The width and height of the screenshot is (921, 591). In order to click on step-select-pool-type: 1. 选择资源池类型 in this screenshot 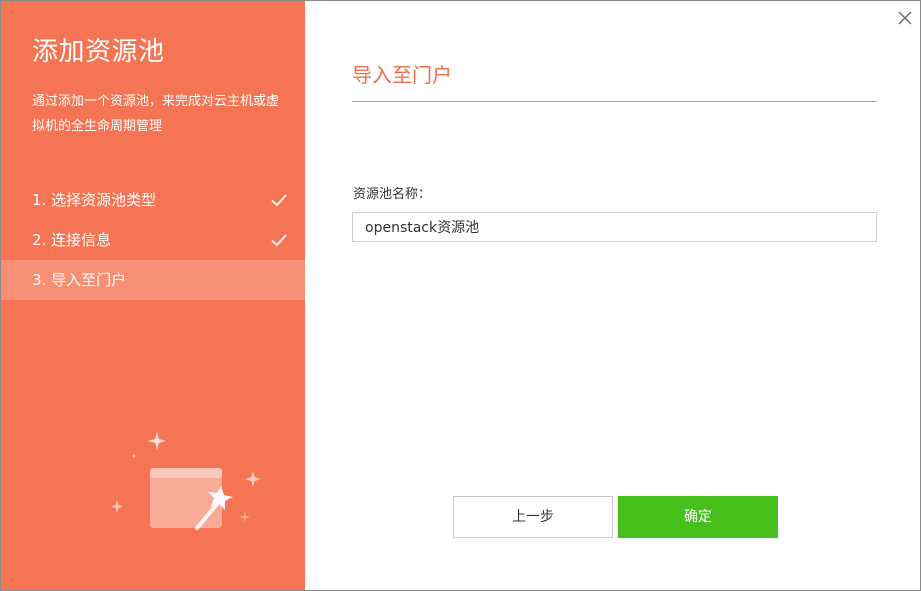, I will do `click(153, 200)`.